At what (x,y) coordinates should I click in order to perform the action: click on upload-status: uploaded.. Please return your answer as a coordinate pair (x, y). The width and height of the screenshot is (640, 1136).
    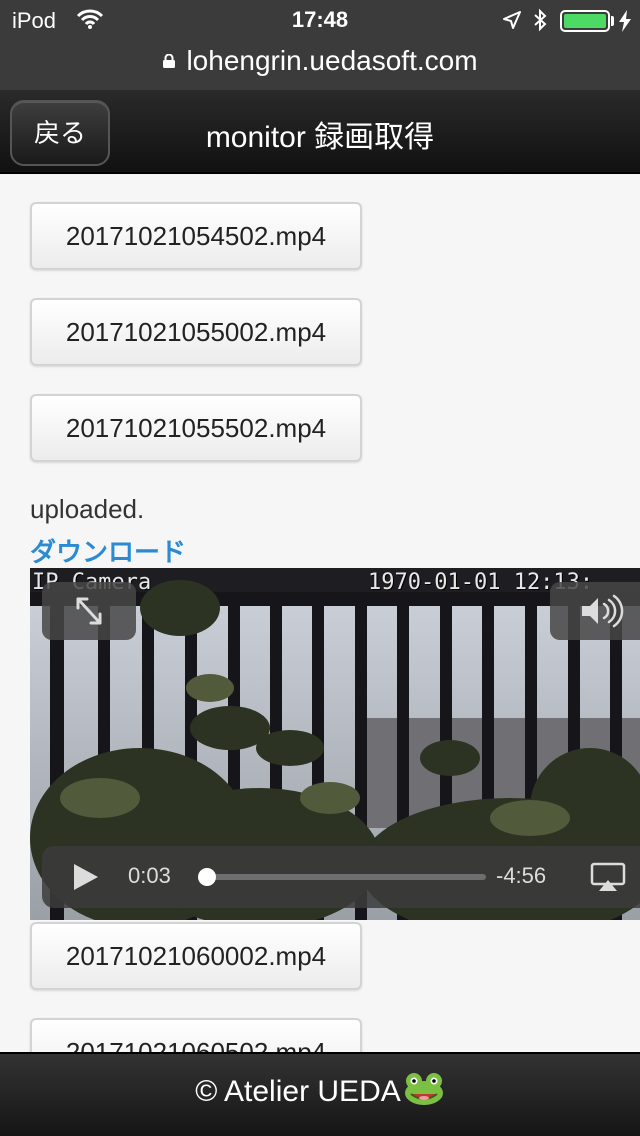
    Looking at the image, I should click on (87, 509).